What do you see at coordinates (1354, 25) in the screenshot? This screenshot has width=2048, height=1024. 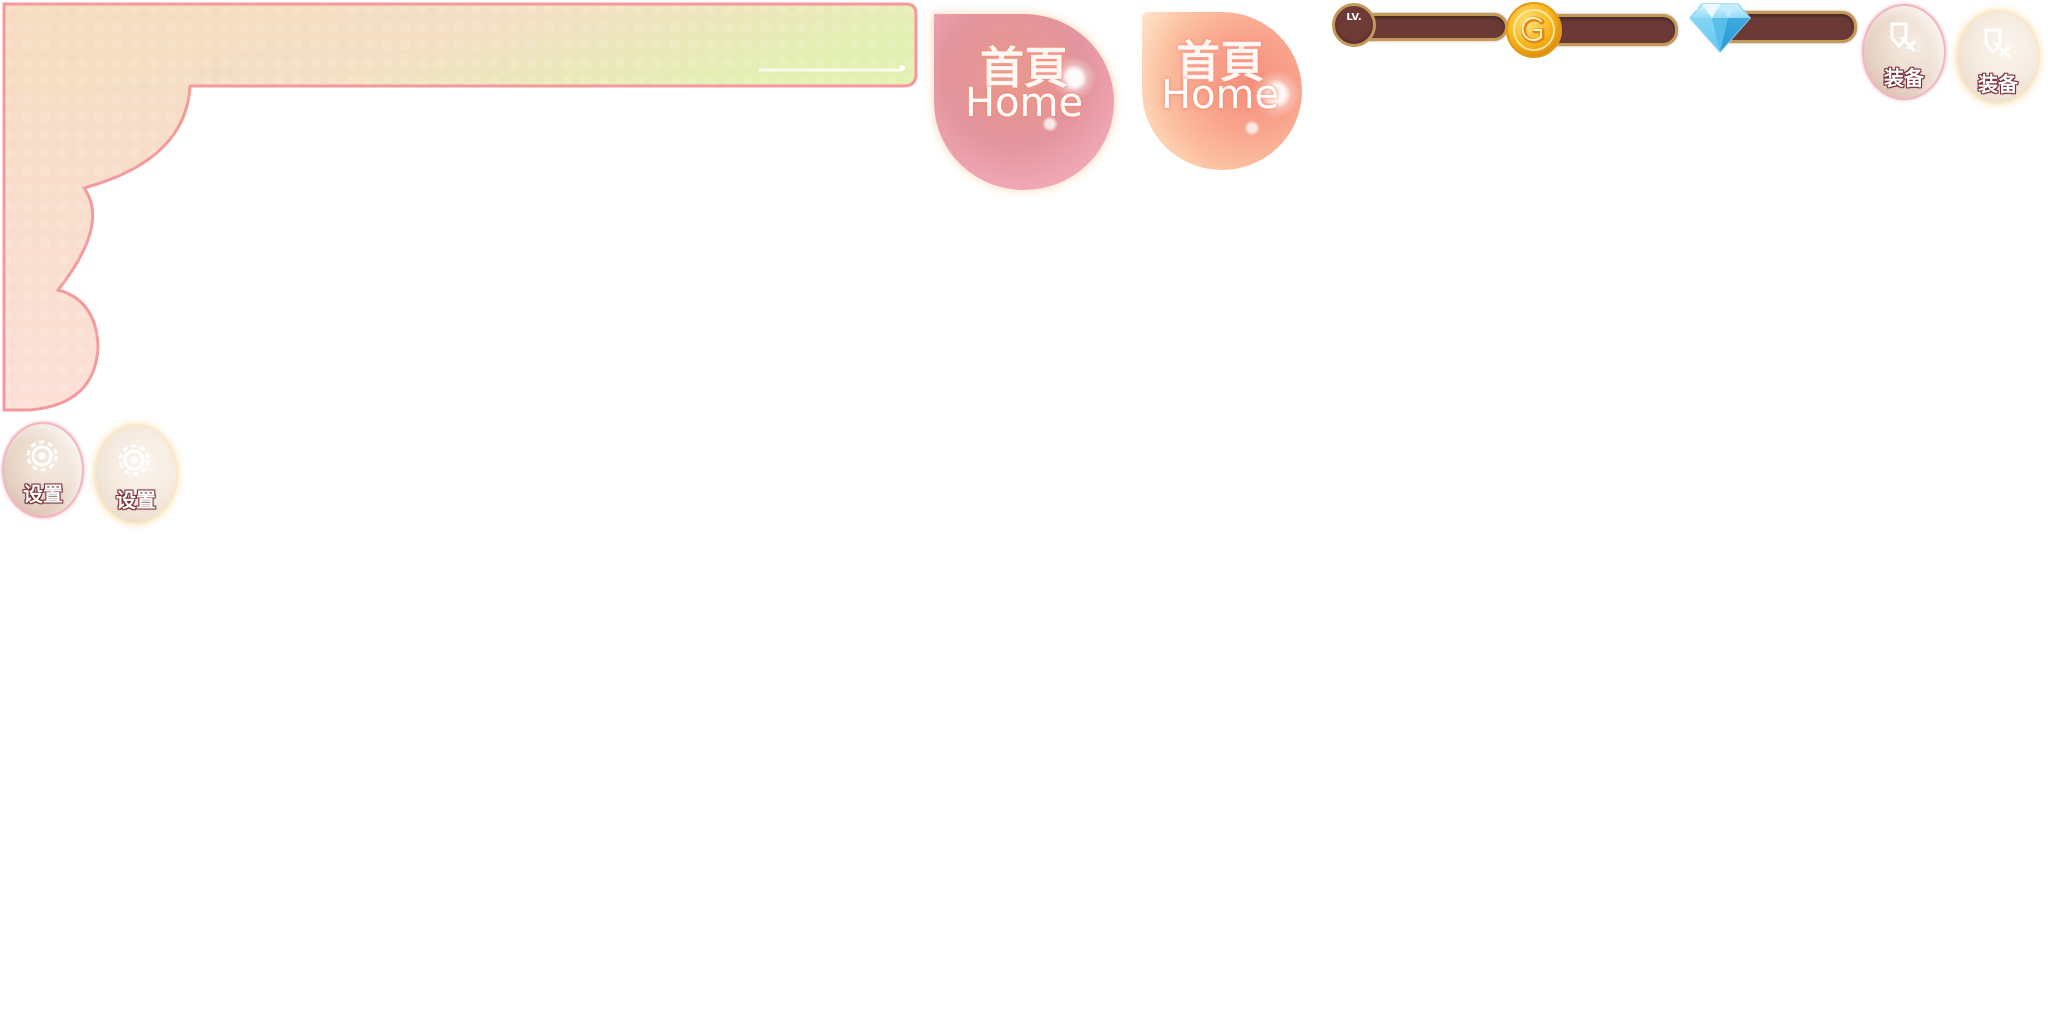 I see `level-badge: LV.` at bounding box center [1354, 25].